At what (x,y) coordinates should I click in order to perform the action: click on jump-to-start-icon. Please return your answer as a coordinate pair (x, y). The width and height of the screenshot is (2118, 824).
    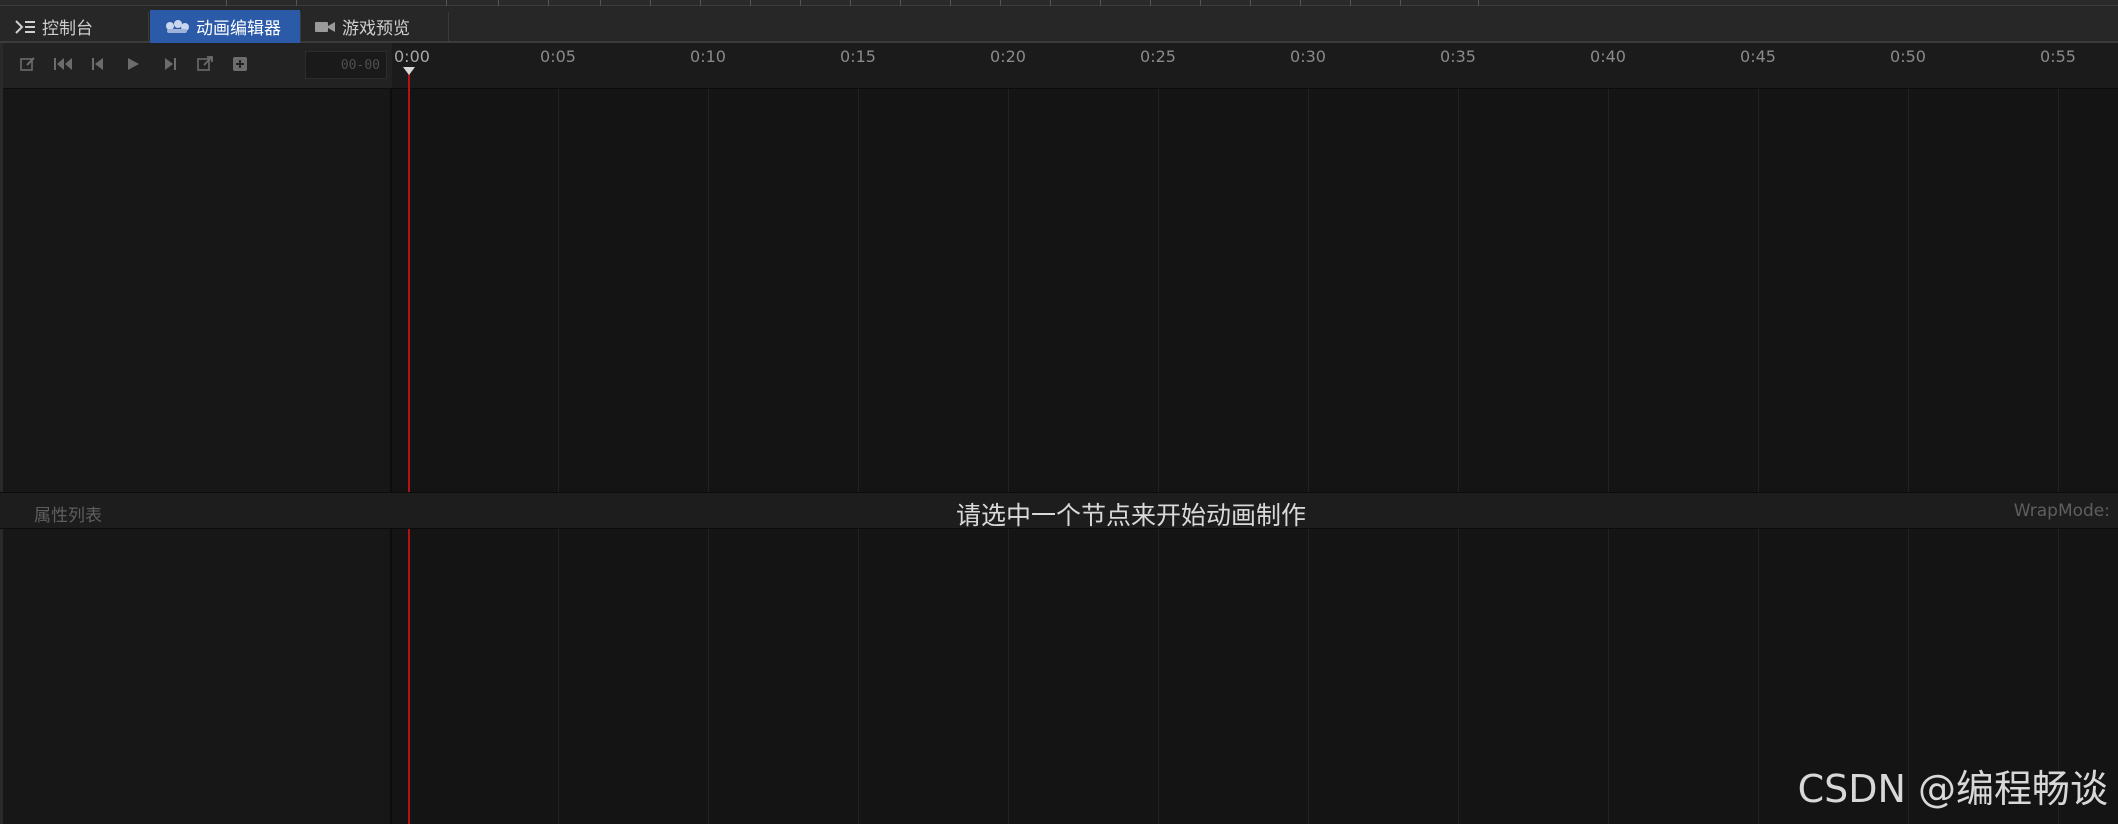
    Looking at the image, I should click on (63, 66).